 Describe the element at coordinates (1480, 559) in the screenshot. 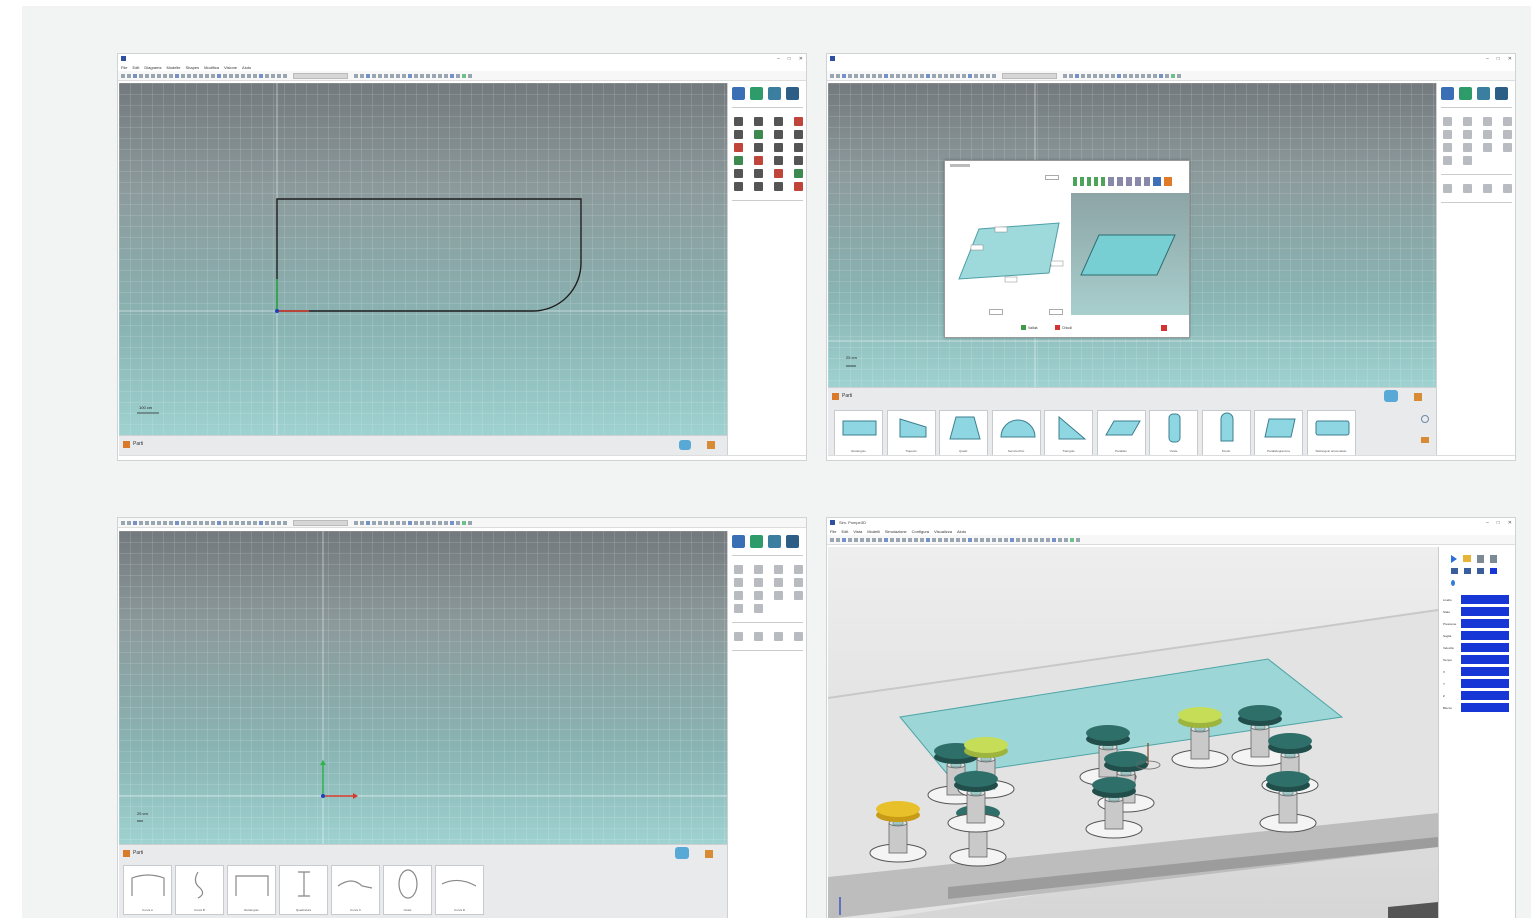

I see `pause-icon` at that location.